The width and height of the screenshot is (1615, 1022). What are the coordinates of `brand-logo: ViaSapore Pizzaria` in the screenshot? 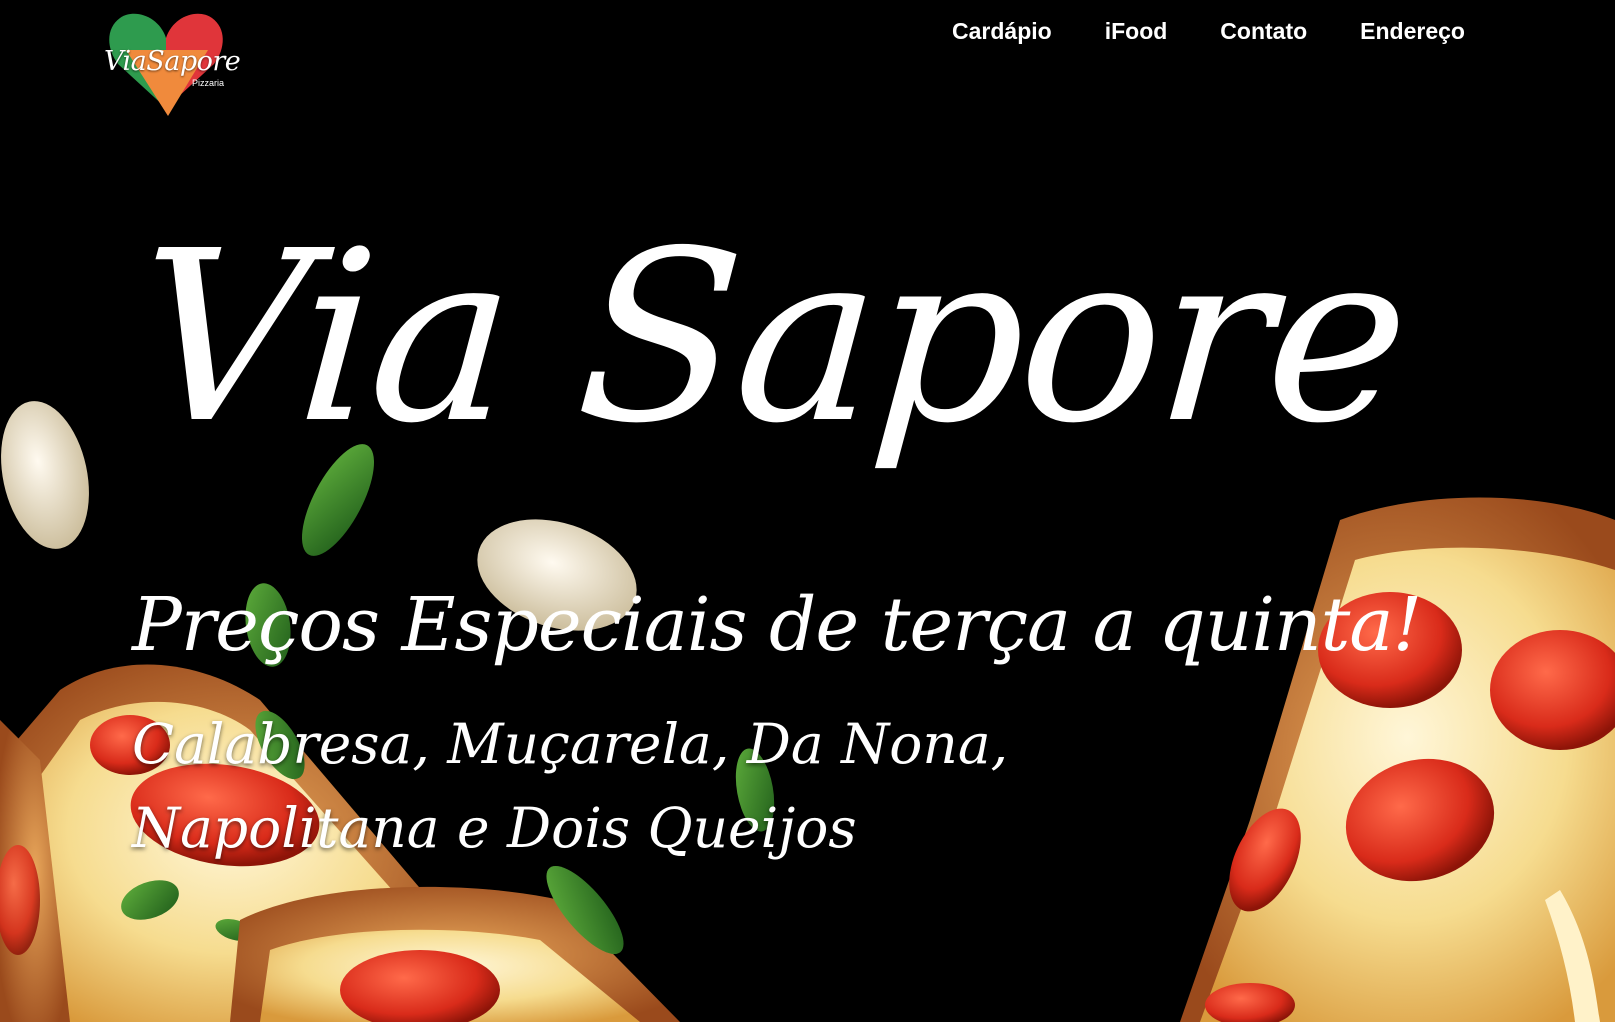 It's located at (172, 64).